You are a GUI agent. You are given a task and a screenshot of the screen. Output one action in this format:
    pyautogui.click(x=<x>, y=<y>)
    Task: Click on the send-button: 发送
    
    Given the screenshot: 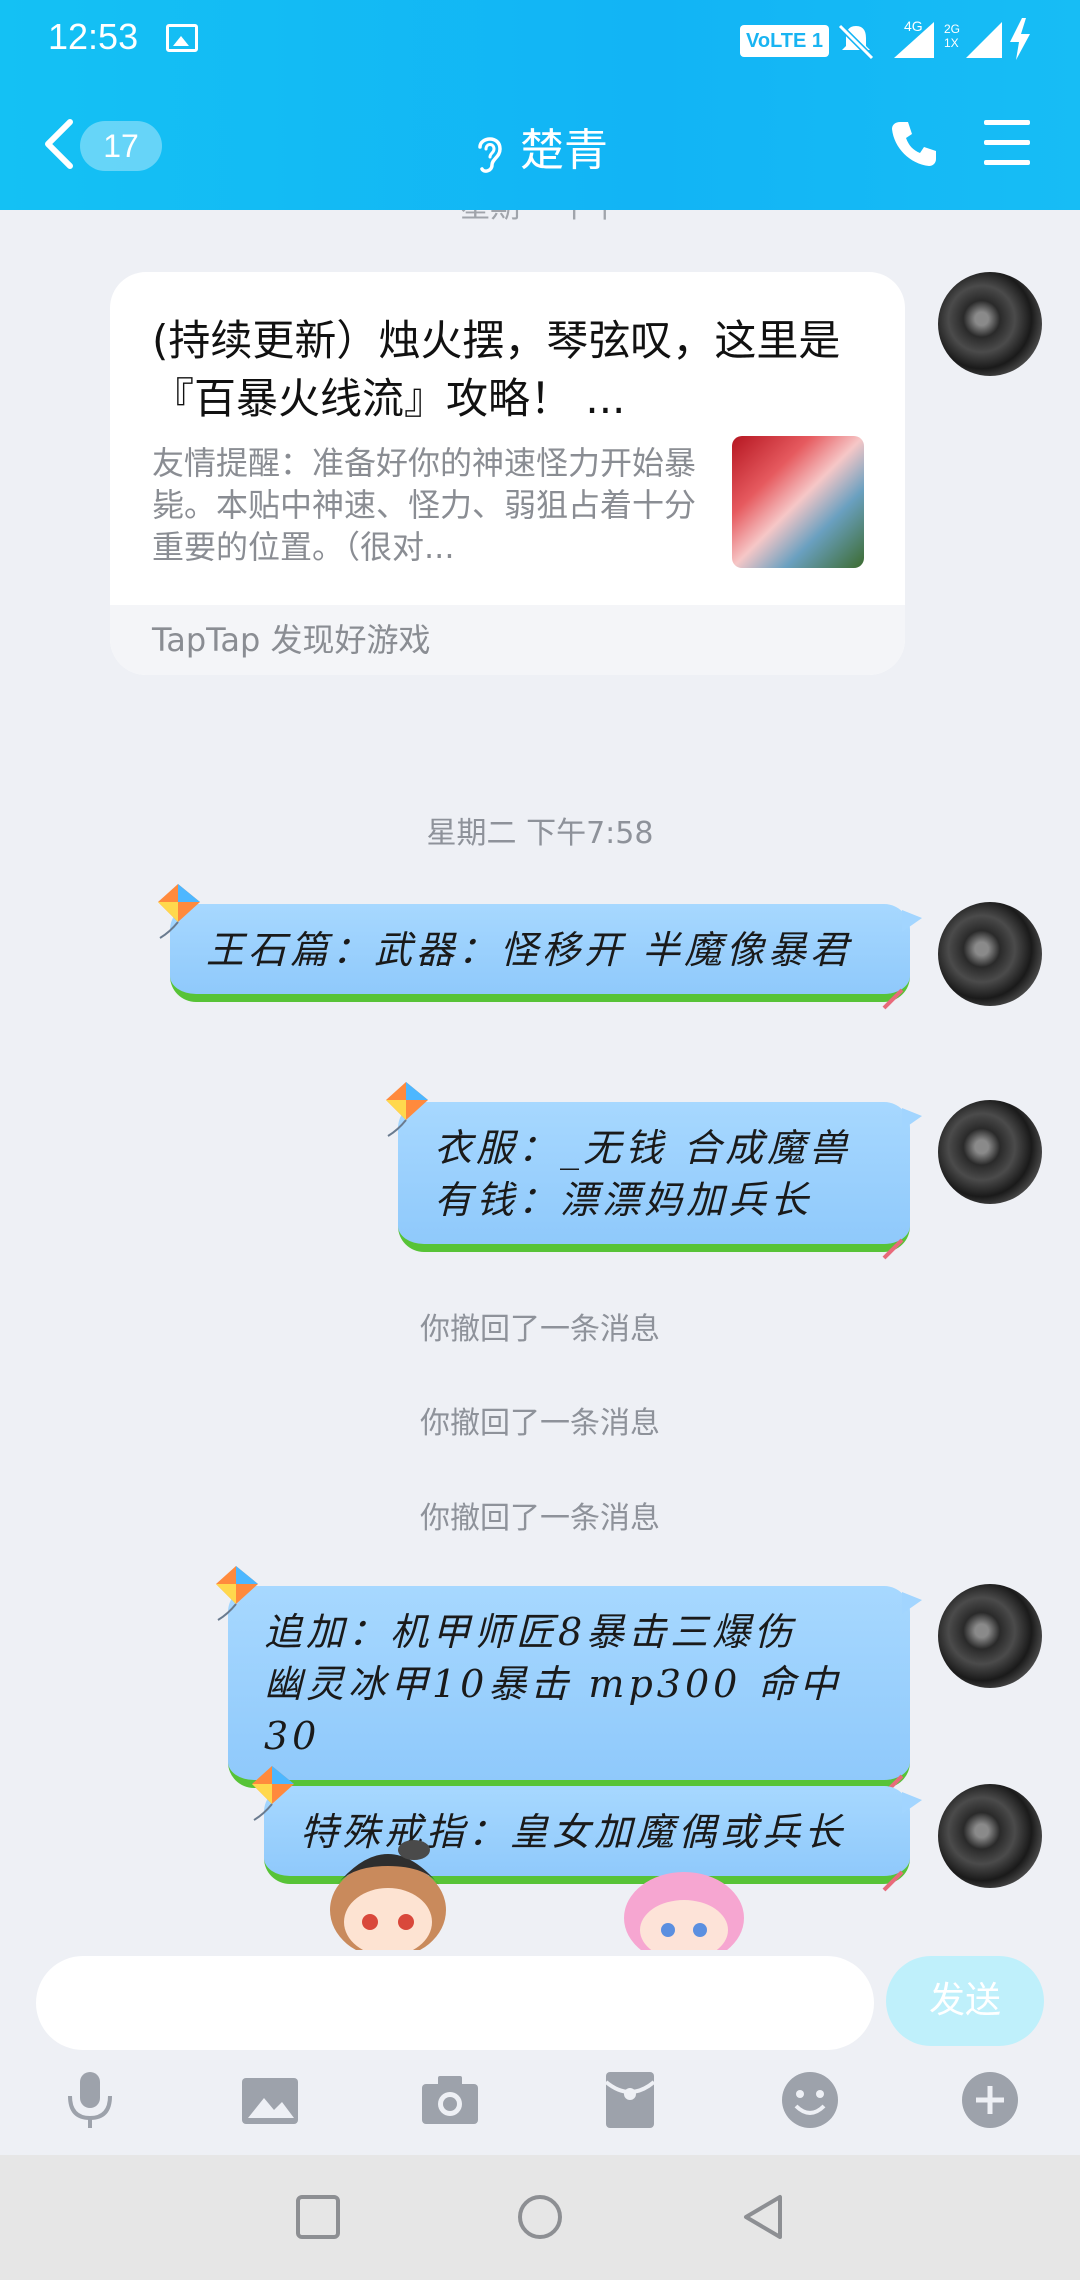 What is the action you would take?
    pyautogui.click(x=965, y=2001)
    